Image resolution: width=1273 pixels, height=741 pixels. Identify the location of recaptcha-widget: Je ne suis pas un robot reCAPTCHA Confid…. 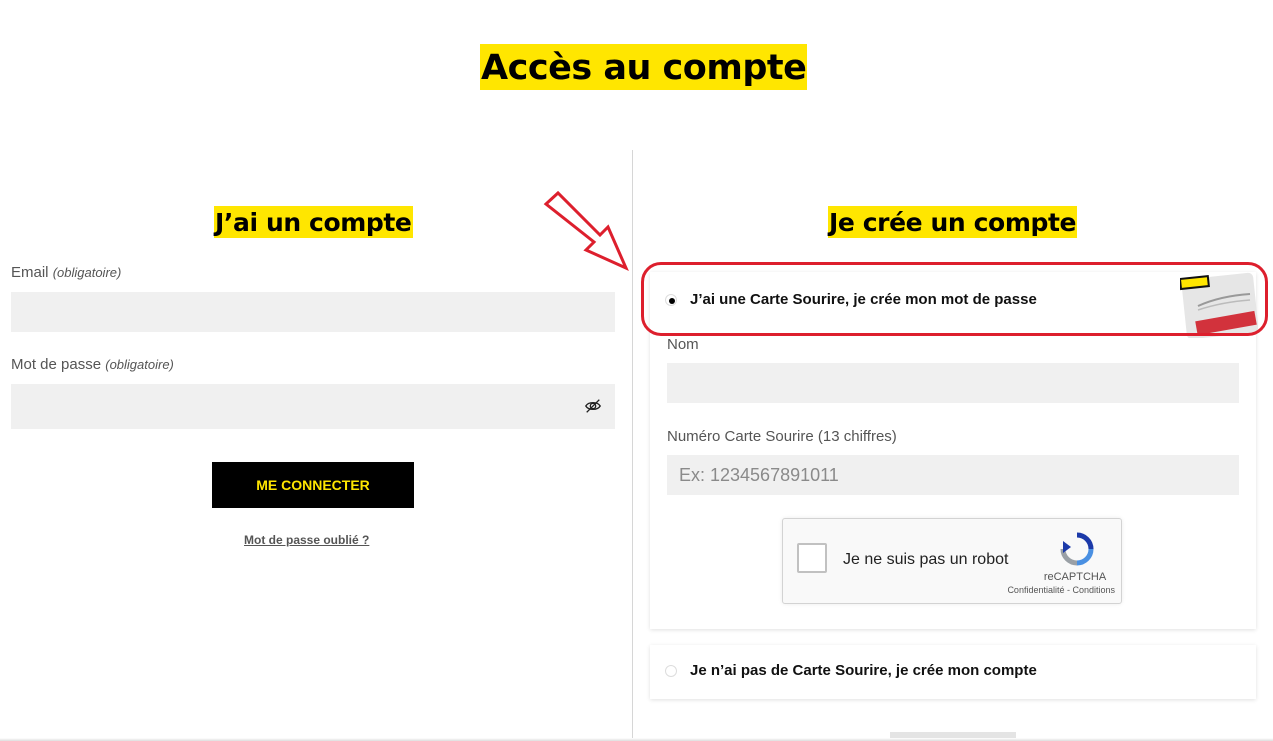
(952, 561).